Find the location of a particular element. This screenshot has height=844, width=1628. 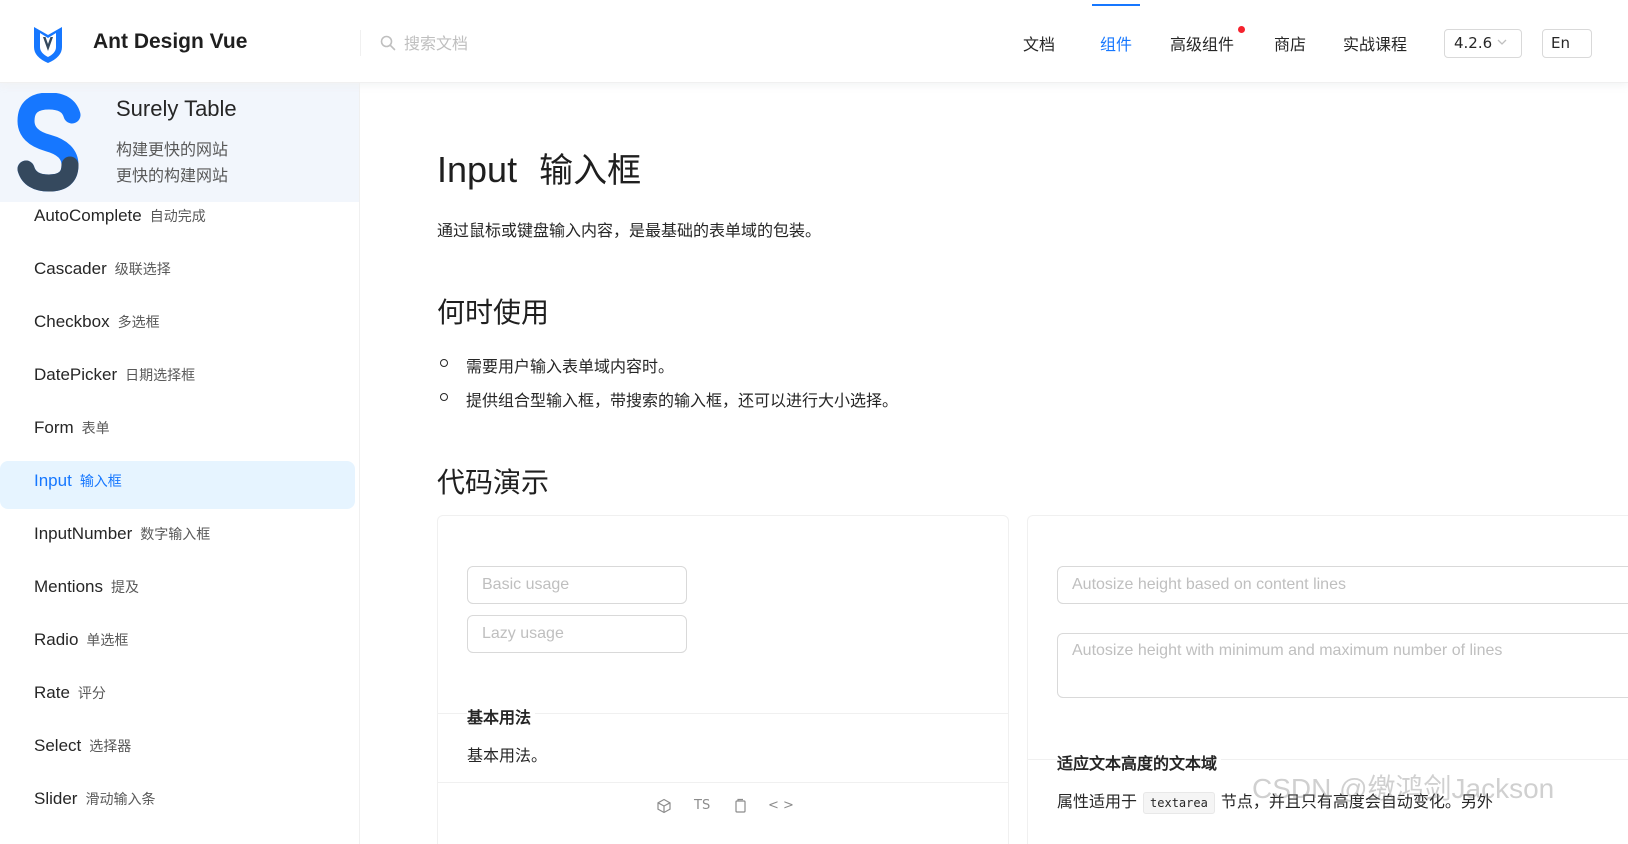

menu-label: DatePicker is located at coordinates (76, 374).